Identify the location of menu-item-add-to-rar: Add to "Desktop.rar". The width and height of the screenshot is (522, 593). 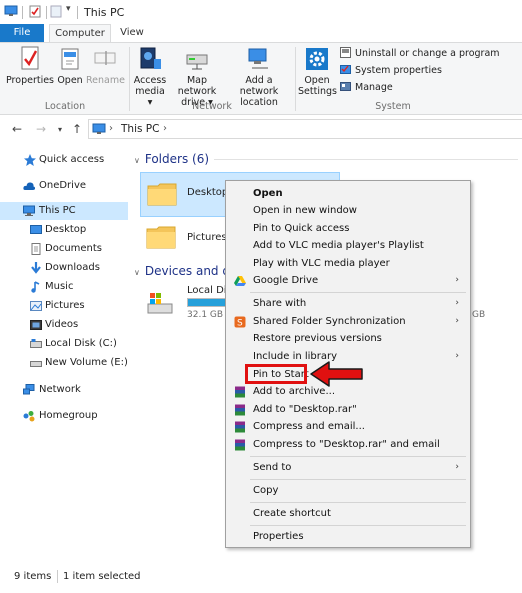
(348, 409).